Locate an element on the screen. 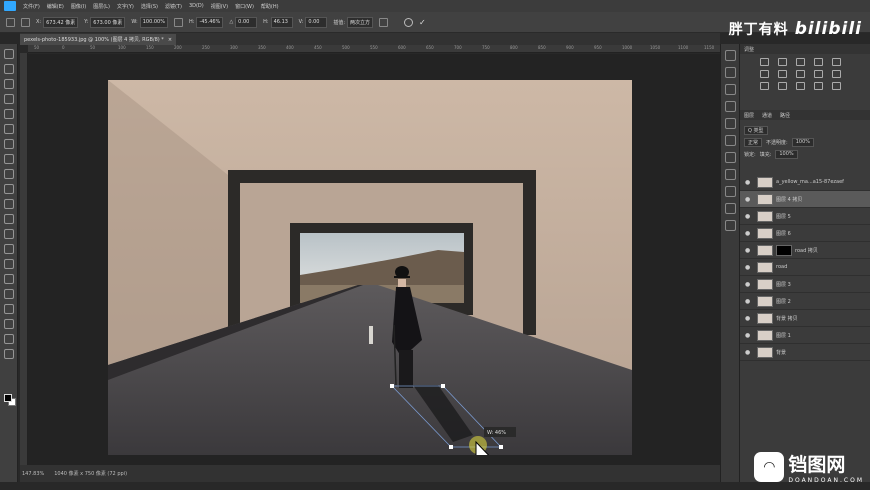 The width and height of the screenshot is (870, 490). info-icon is located at coordinates (730, 72).